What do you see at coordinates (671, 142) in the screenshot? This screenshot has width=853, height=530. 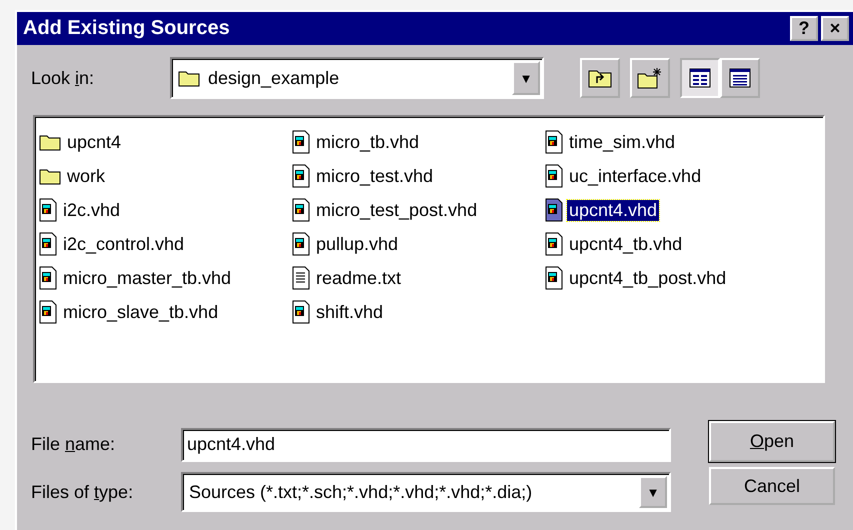 I see `file-item: time_sim.vhd` at bounding box center [671, 142].